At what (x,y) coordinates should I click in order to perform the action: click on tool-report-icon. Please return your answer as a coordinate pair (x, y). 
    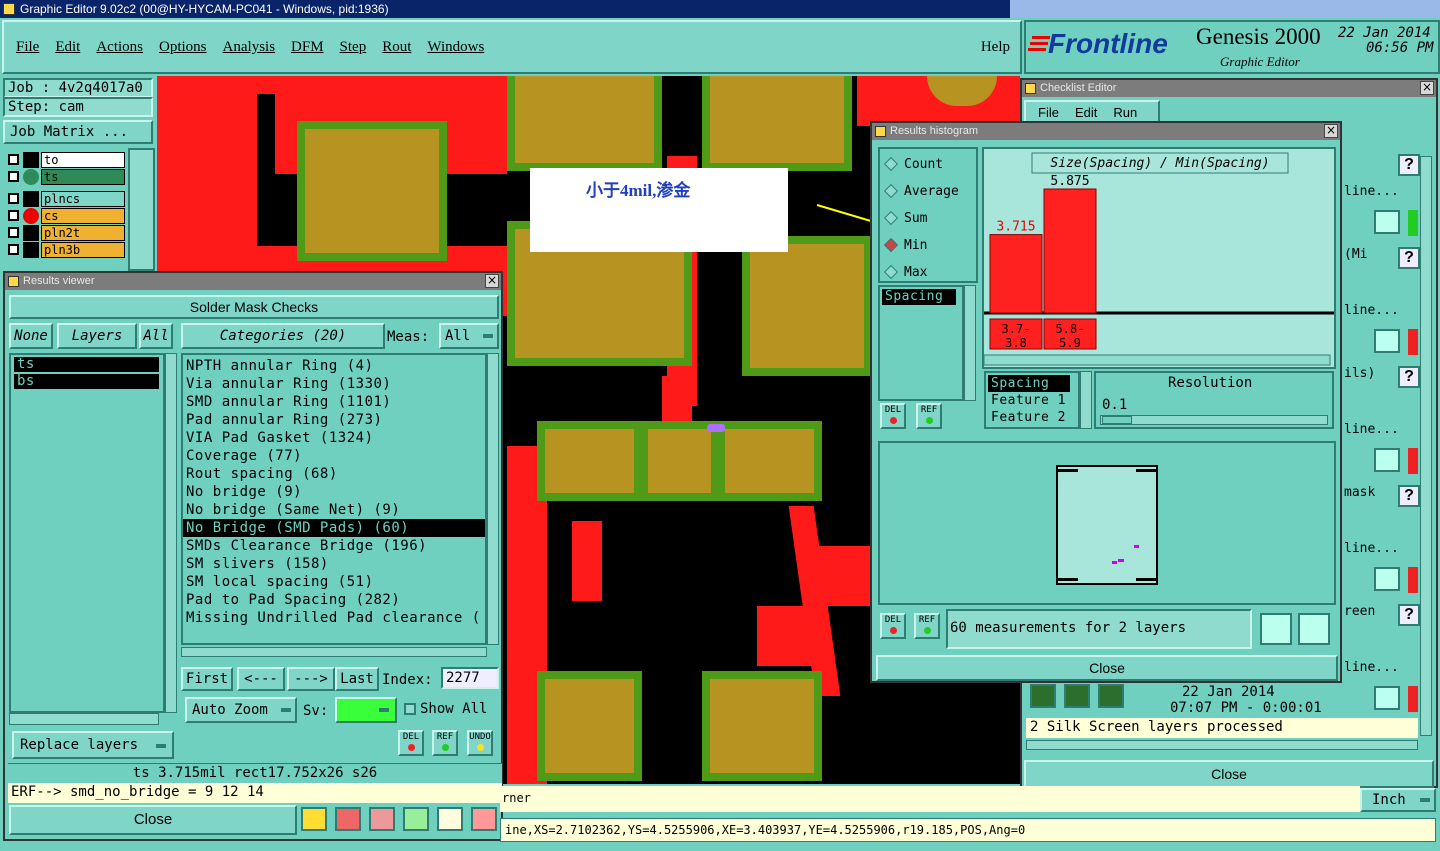
    Looking at the image, I should click on (450, 819).